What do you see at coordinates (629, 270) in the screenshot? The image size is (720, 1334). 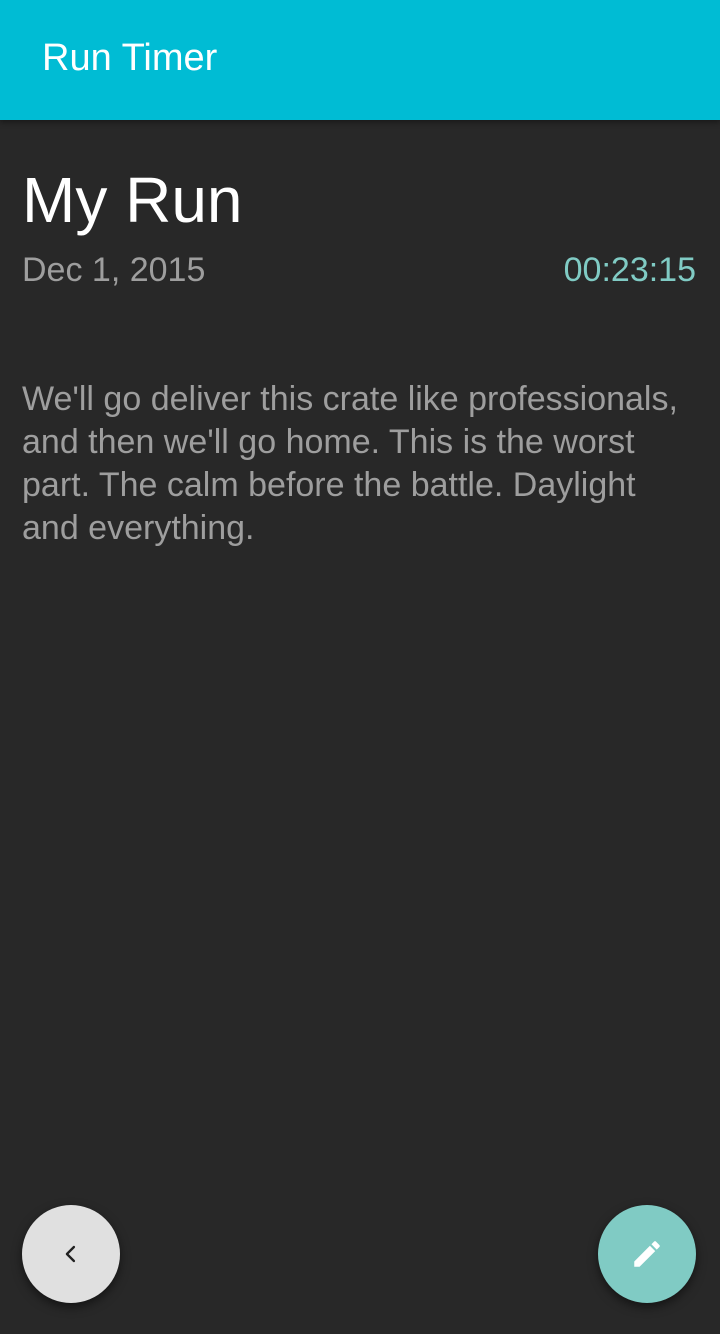 I see `run-duration: 00:23:15` at bounding box center [629, 270].